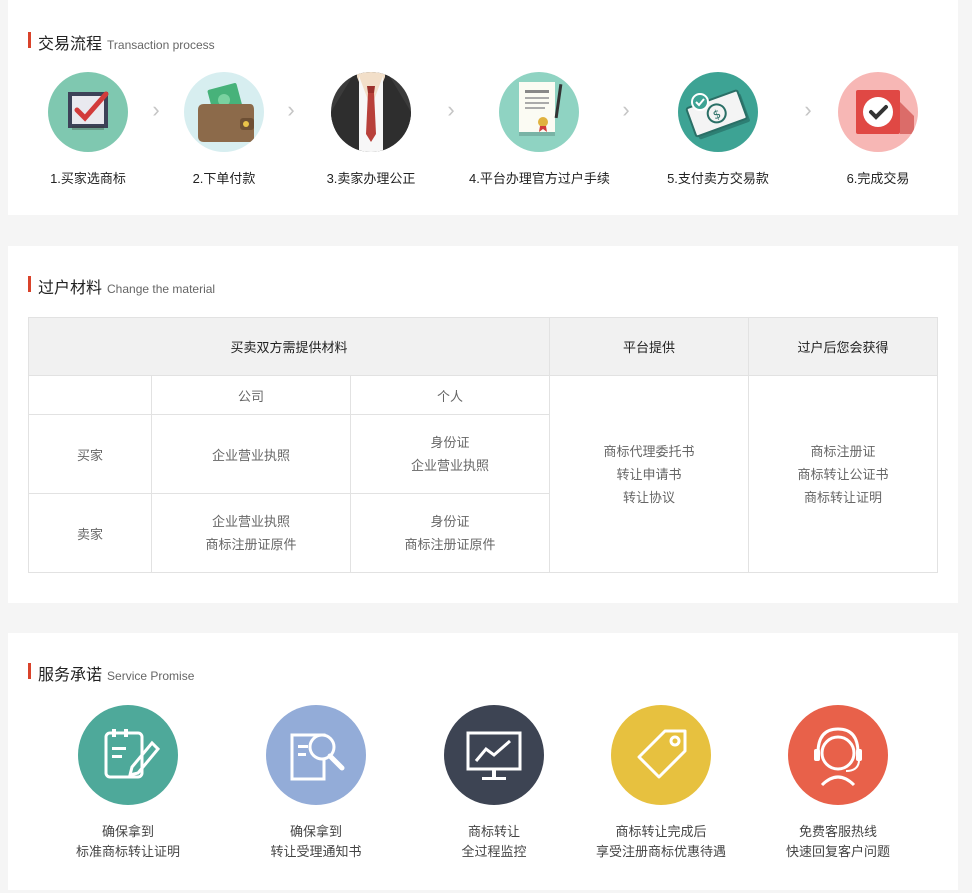 The image size is (972, 893). I want to click on header-both-parties: 买卖双方需提供材料, so click(289, 346).